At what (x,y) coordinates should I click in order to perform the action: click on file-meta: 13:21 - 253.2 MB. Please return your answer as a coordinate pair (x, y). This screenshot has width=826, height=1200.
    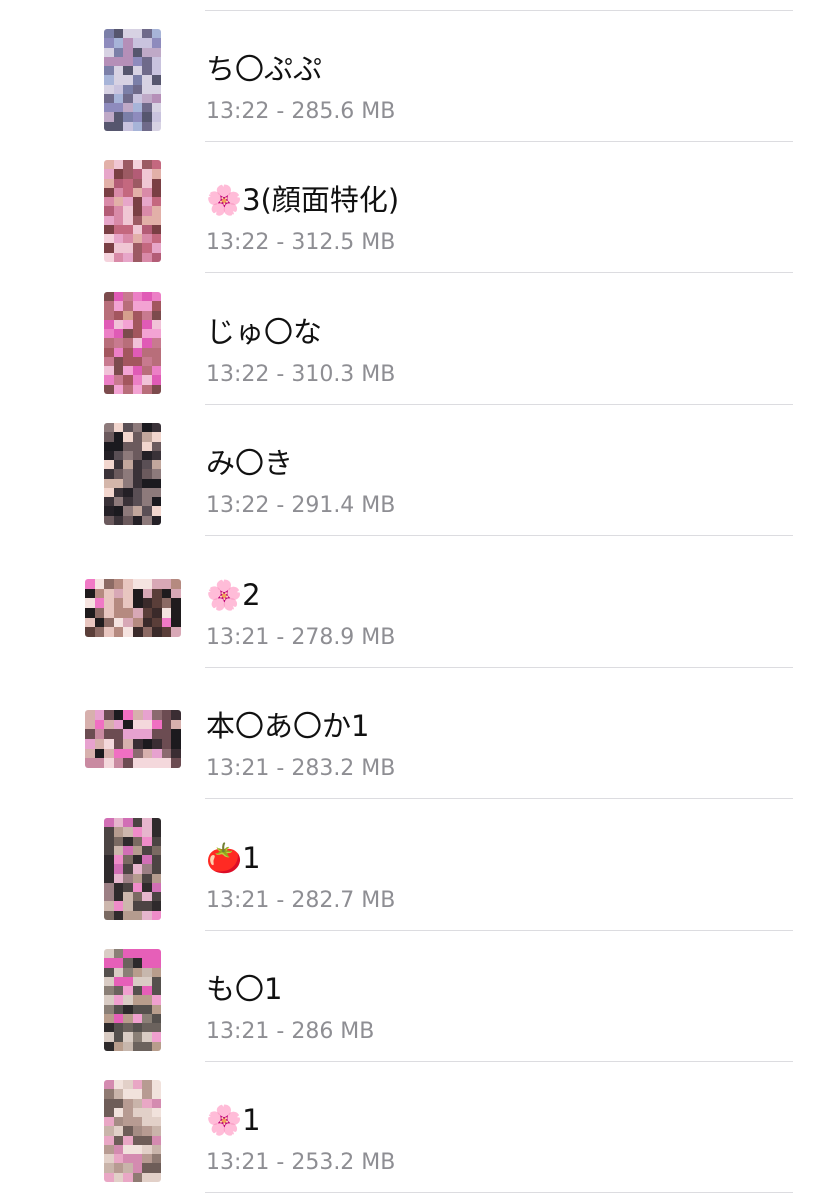
    Looking at the image, I should click on (301, 1162).